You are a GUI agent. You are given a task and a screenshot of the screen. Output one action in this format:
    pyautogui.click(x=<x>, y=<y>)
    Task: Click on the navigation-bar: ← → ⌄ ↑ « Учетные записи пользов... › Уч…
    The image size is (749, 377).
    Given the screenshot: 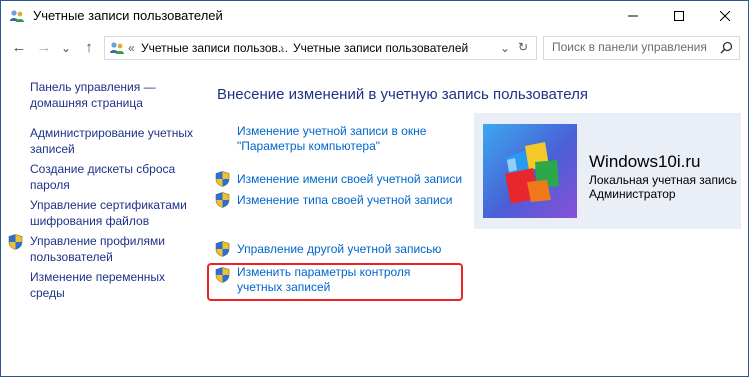 What is the action you would take?
    pyautogui.click(x=374, y=48)
    